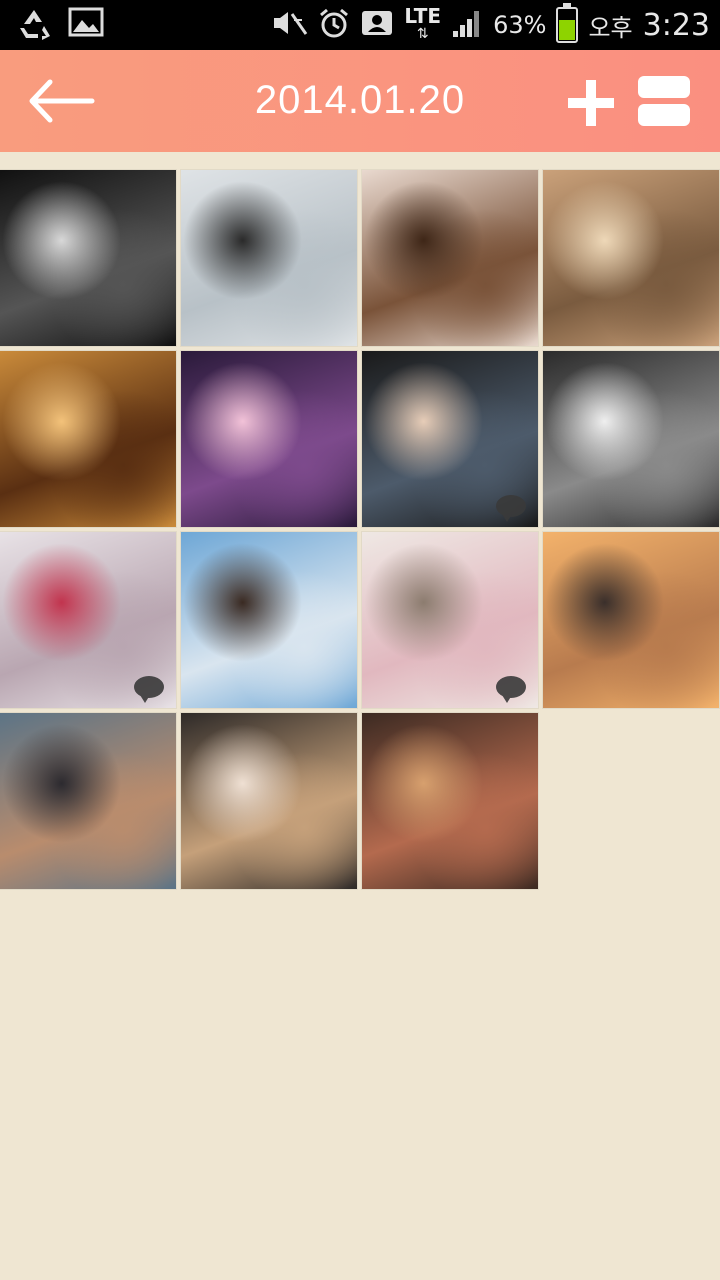 This screenshot has height=1280, width=720. I want to click on photo-beach-couple, so click(269, 620).